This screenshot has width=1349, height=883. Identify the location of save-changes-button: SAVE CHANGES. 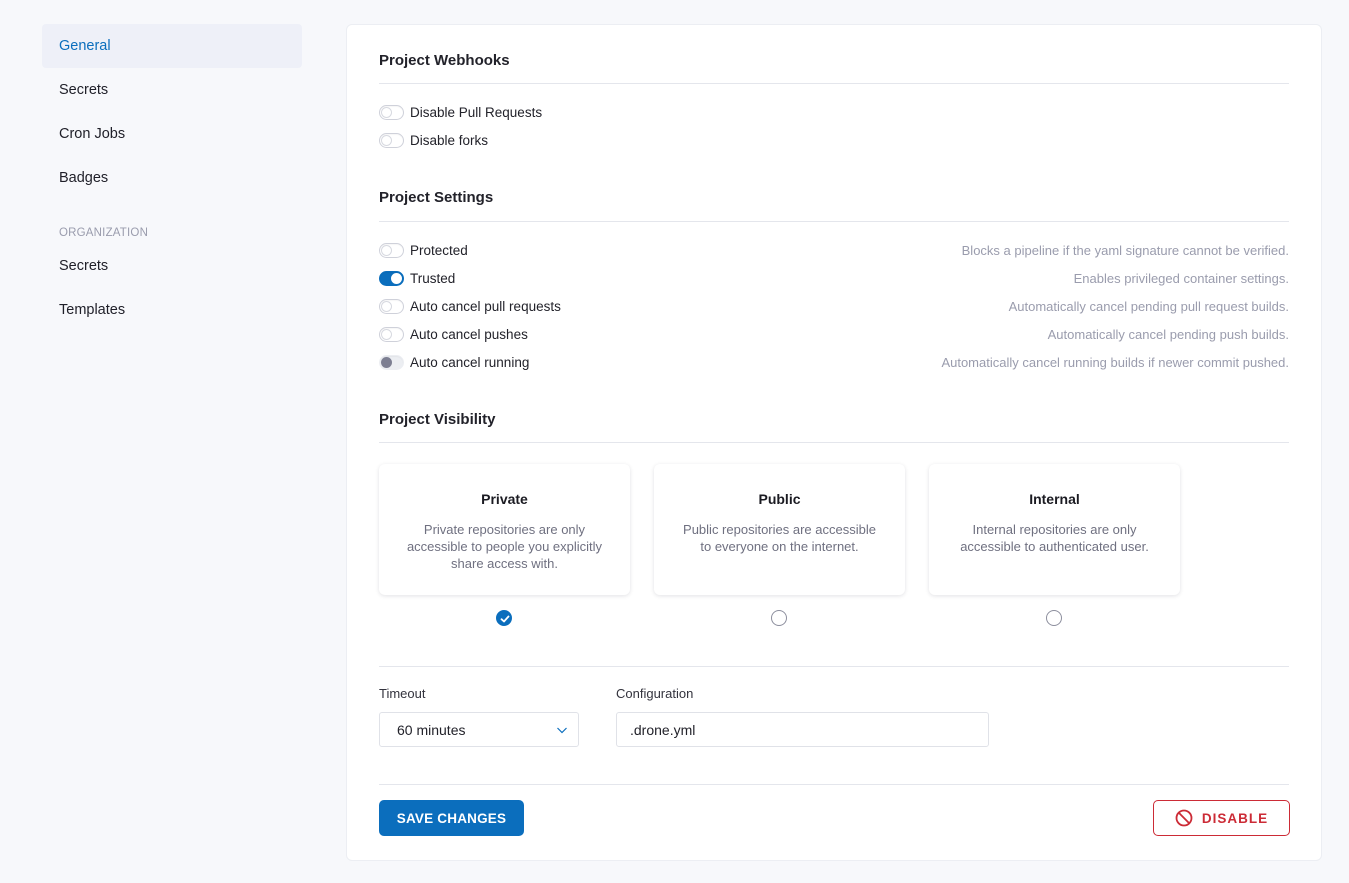
(451, 818).